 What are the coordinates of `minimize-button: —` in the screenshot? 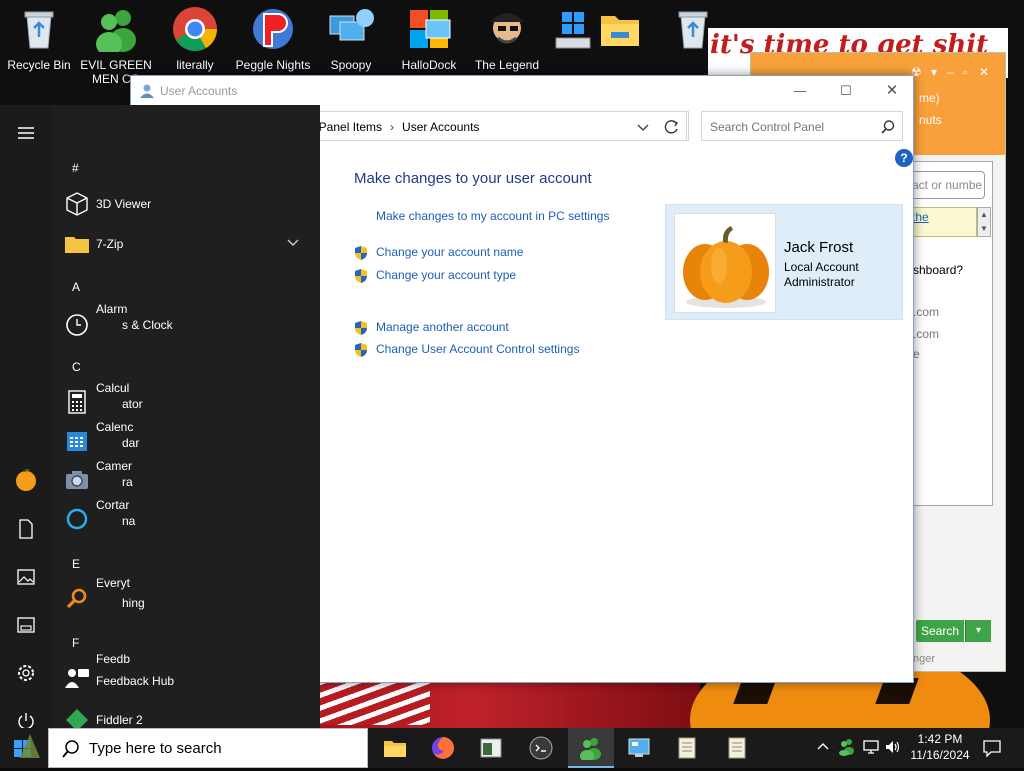 It's located at (800, 91).